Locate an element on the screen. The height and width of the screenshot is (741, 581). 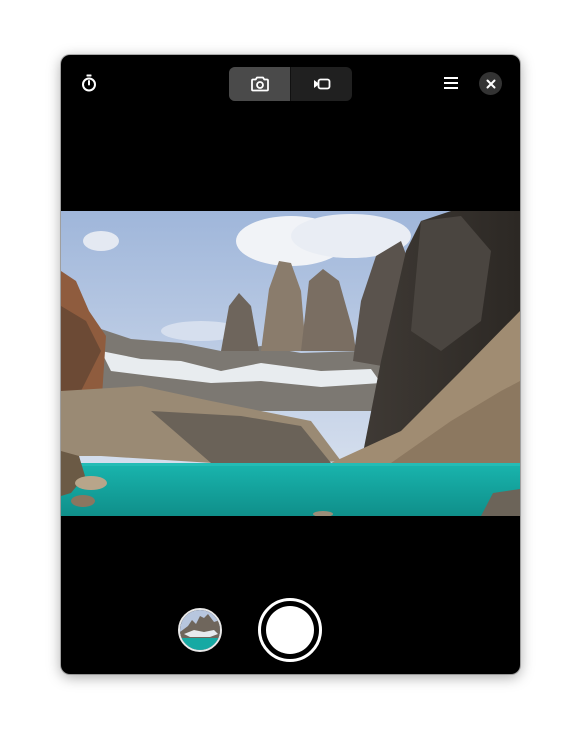
timer-button is located at coordinates (89, 83).